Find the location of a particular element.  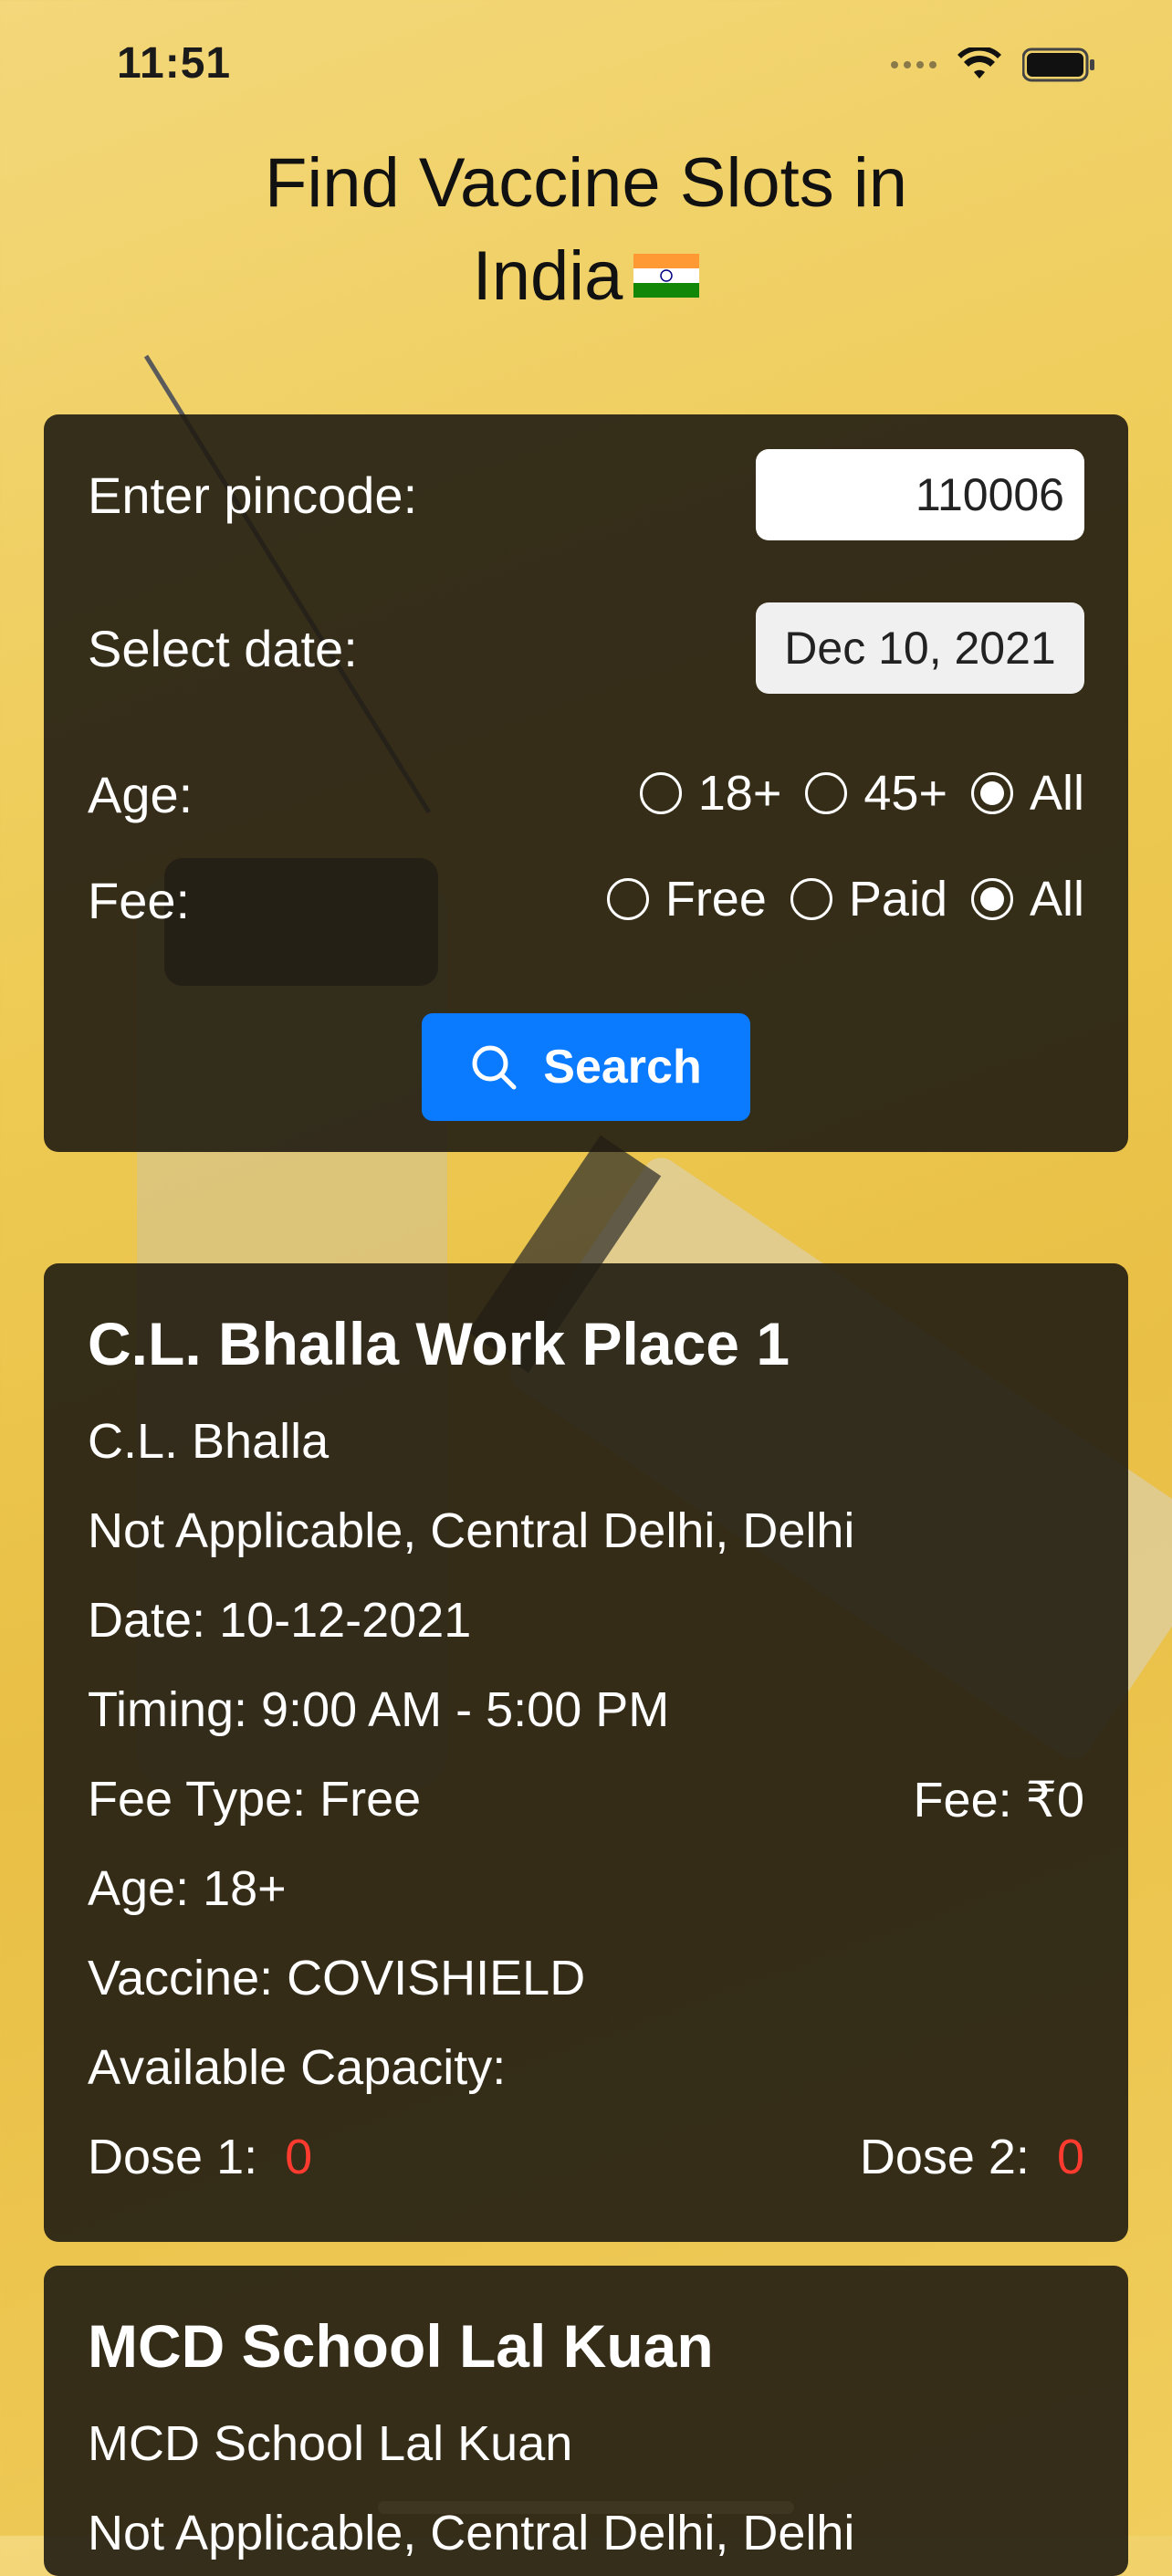

search-button-label: Search is located at coordinates (623, 1067).